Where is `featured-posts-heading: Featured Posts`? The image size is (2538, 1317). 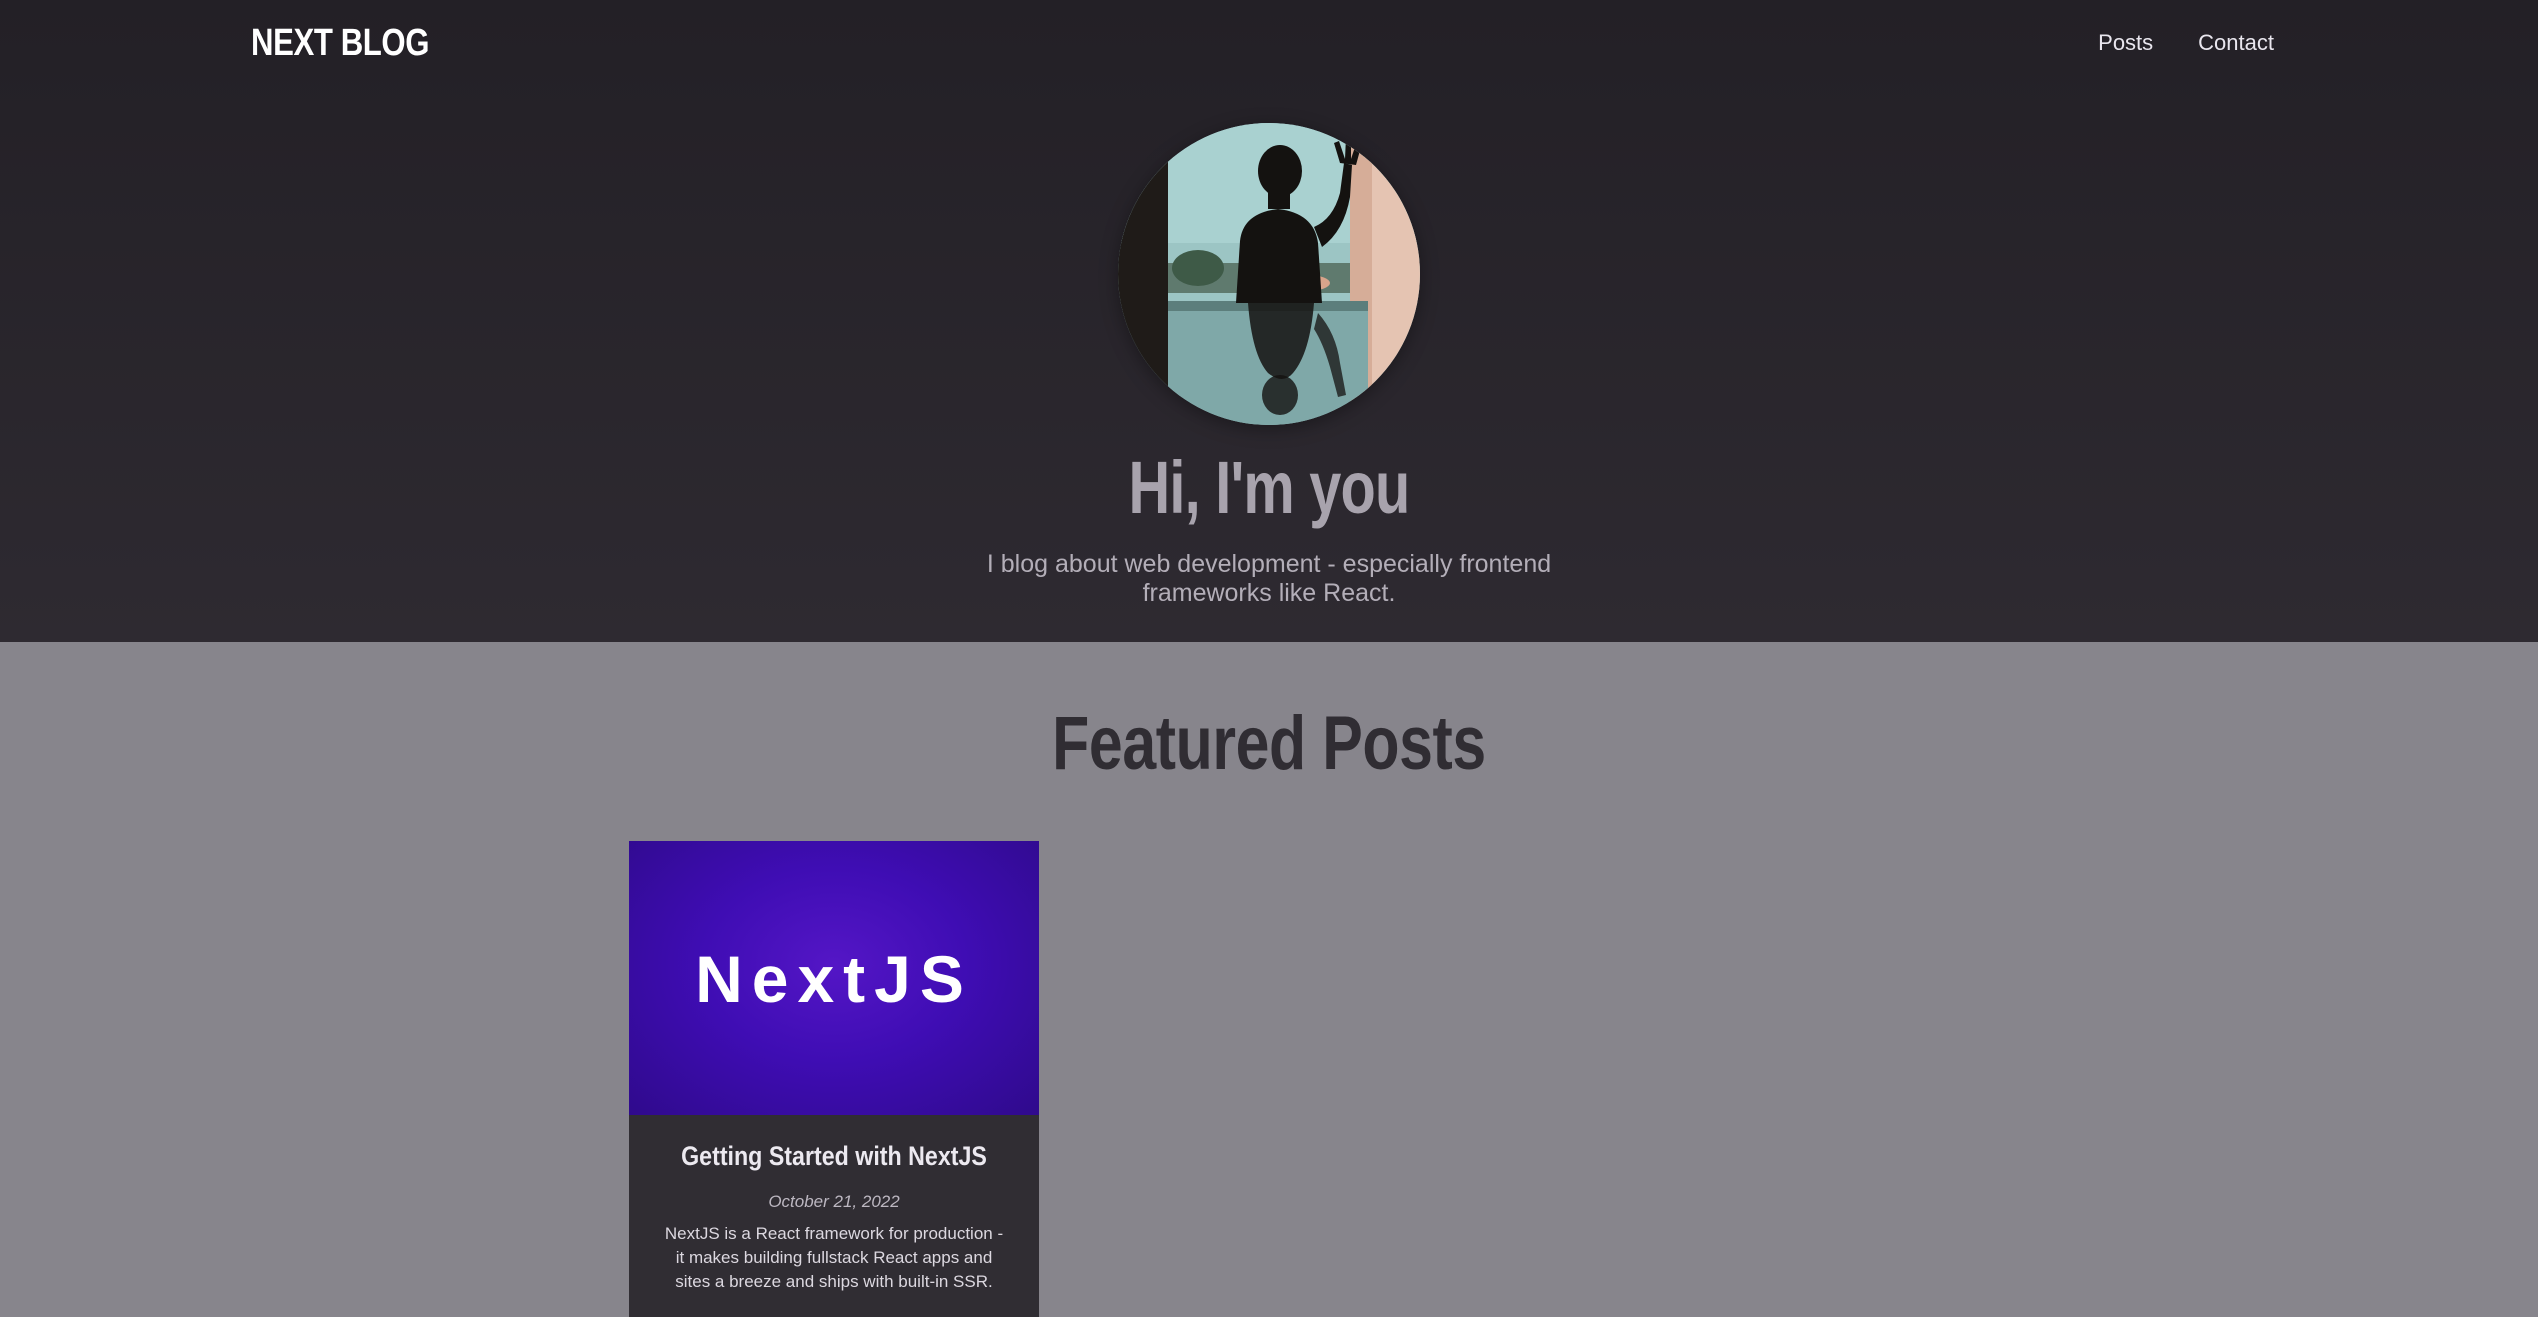 featured-posts-heading: Featured Posts is located at coordinates (1269, 743).